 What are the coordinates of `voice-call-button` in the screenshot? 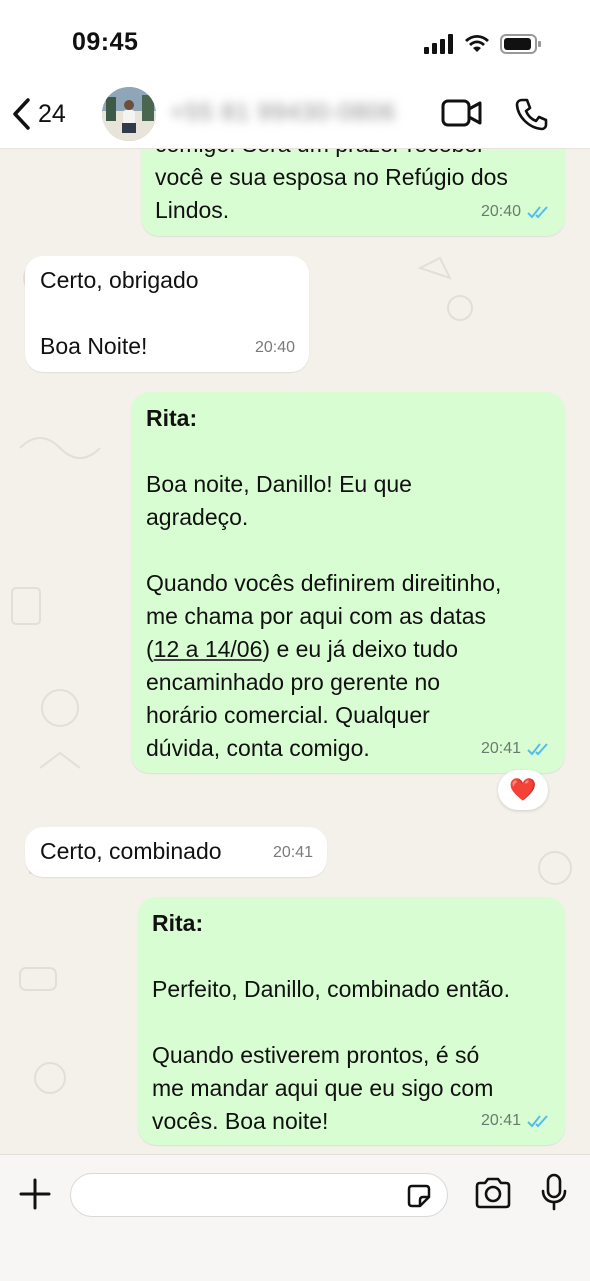 It's located at (532, 116).